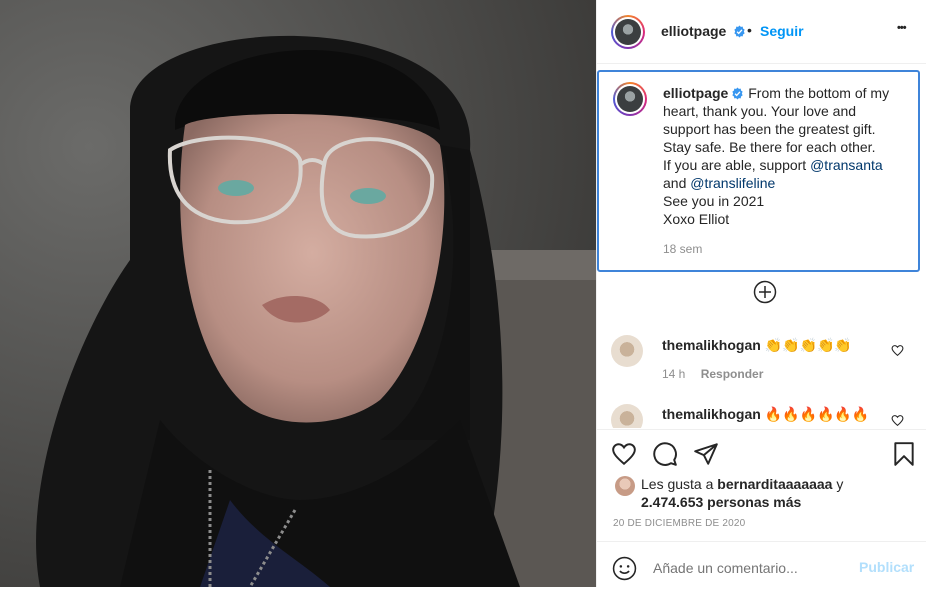 Image resolution: width=926 pixels, height=589 pixels. Describe the element at coordinates (696, 219) in the screenshot. I see `caption-line: Xoxo Elliot` at that location.